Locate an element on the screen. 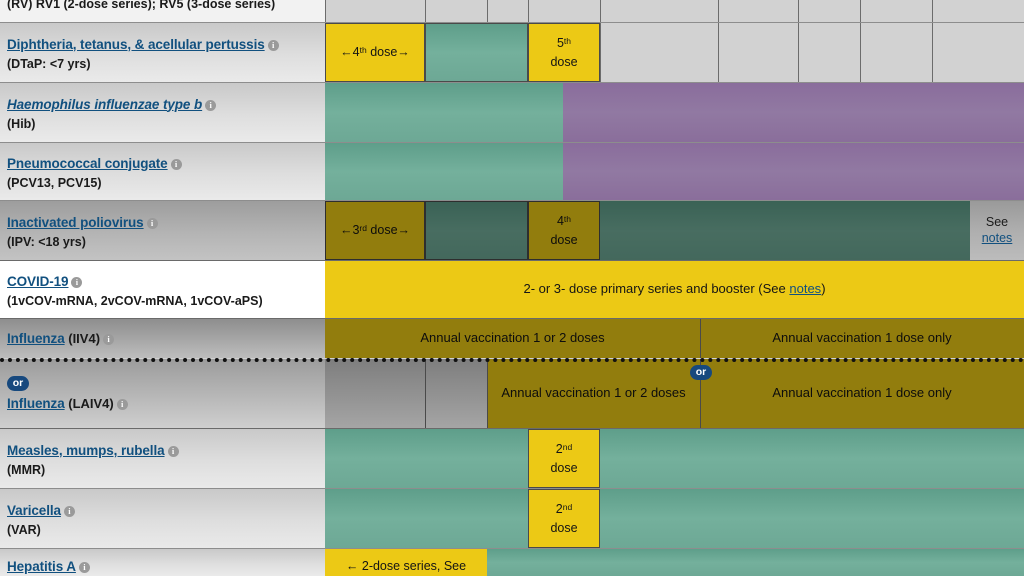 This screenshot has height=576, width=1024. cell-hib-green is located at coordinates (444, 112).